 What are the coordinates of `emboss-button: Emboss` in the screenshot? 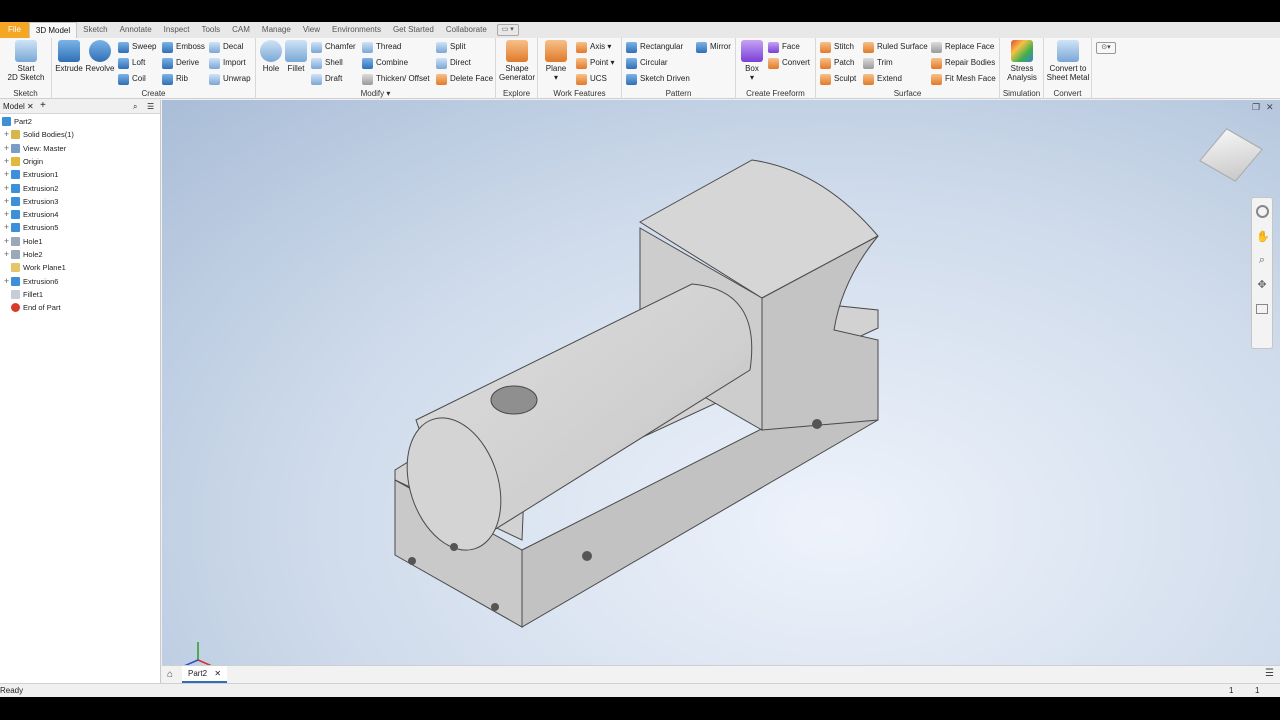 It's located at (183, 47).